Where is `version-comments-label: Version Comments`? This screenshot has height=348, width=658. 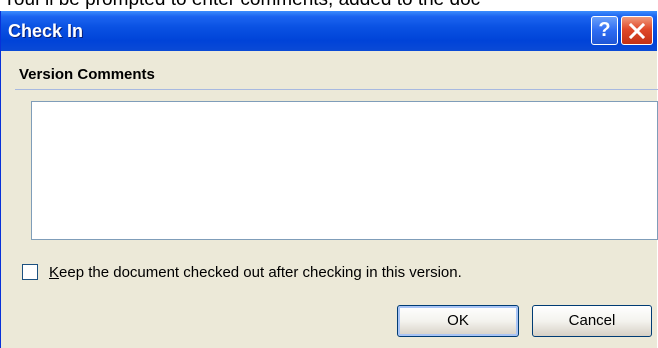
version-comments-label: Version Comments is located at coordinates (87, 74).